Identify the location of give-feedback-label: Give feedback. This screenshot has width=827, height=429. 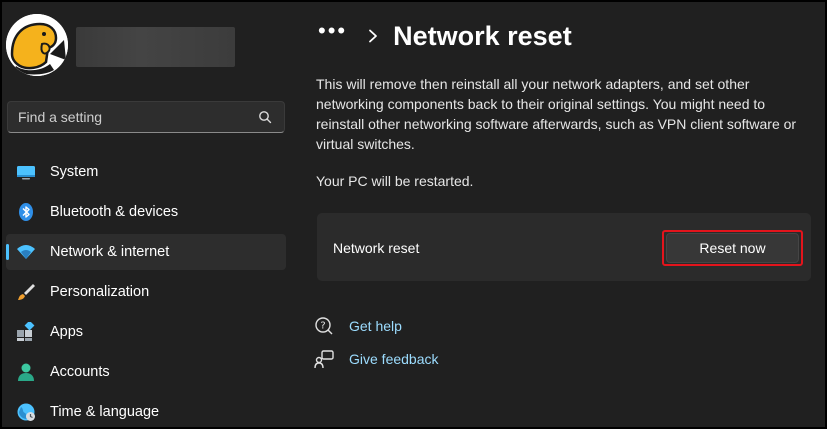
(394, 359).